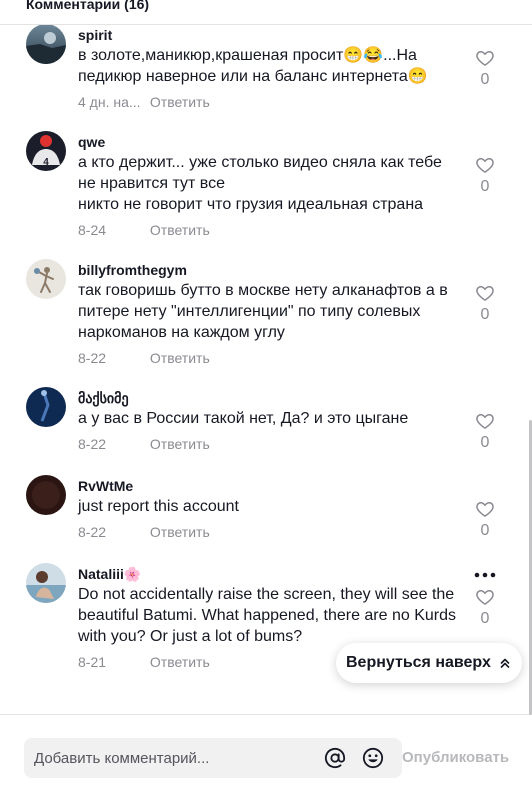  What do you see at coordinates (485, 575) in the screenshot?
I see `more-dots-icon` at bounding box center [485, 575].